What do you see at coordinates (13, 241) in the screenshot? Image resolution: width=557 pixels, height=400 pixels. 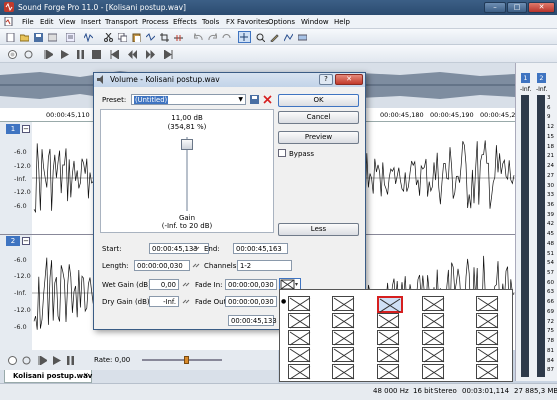 I see `channel-2-label: 2` at bounding box center [13, 241].